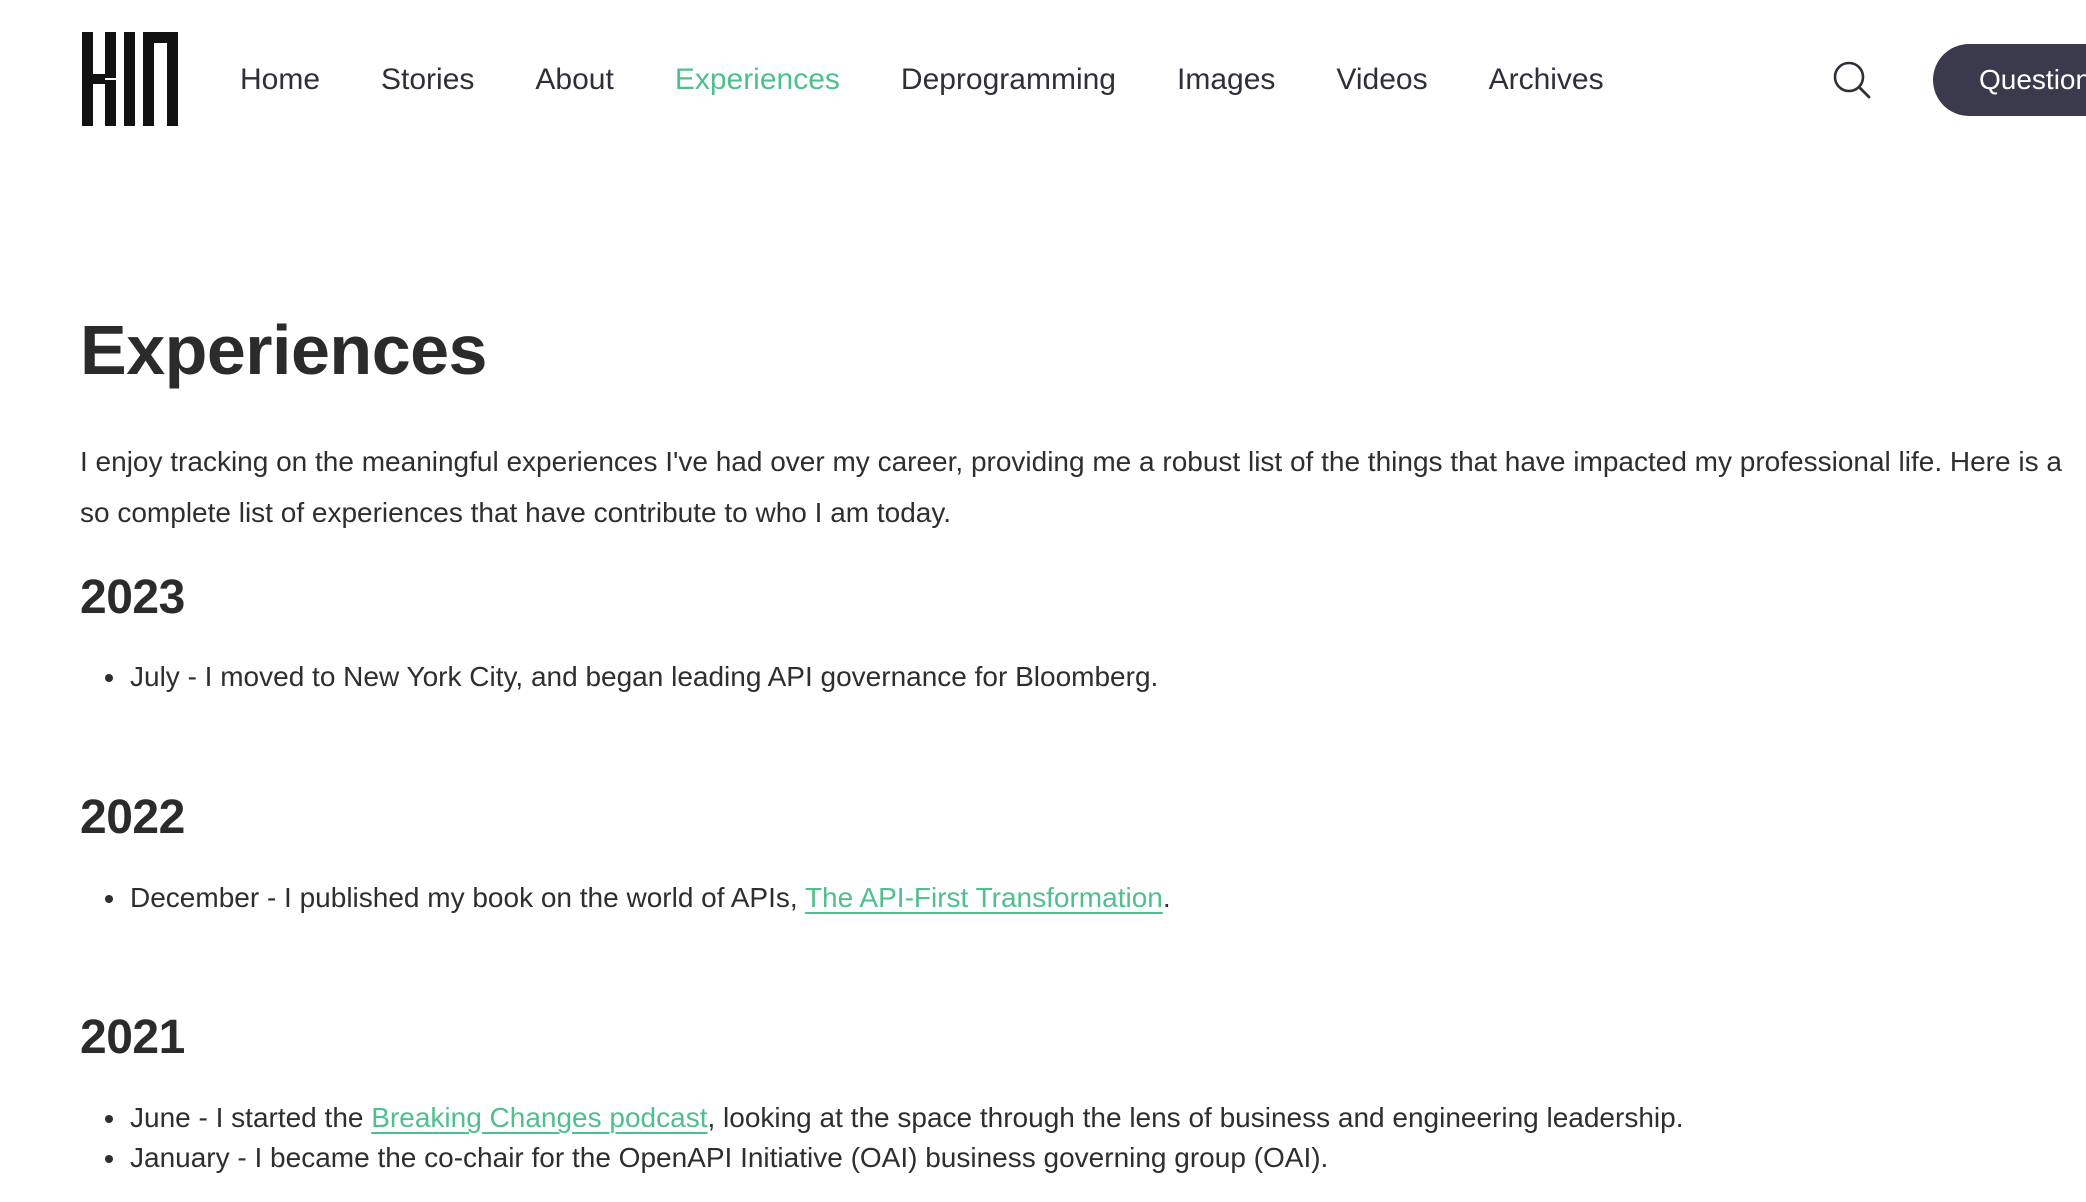  Describe the element at coordinates (757, 80) in the screenshot. I see `nav-experiences: Experiences` at that location.